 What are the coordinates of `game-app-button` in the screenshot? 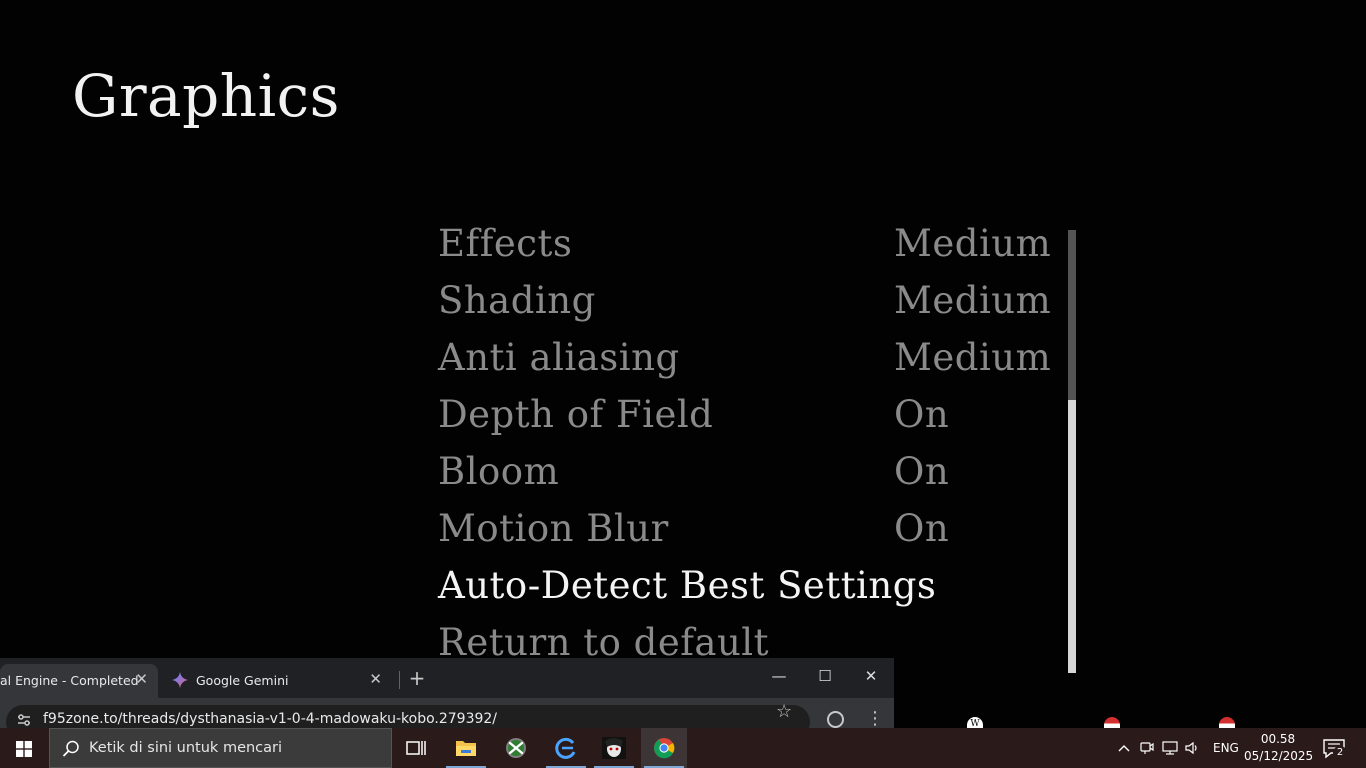 It's located at (614, 748).